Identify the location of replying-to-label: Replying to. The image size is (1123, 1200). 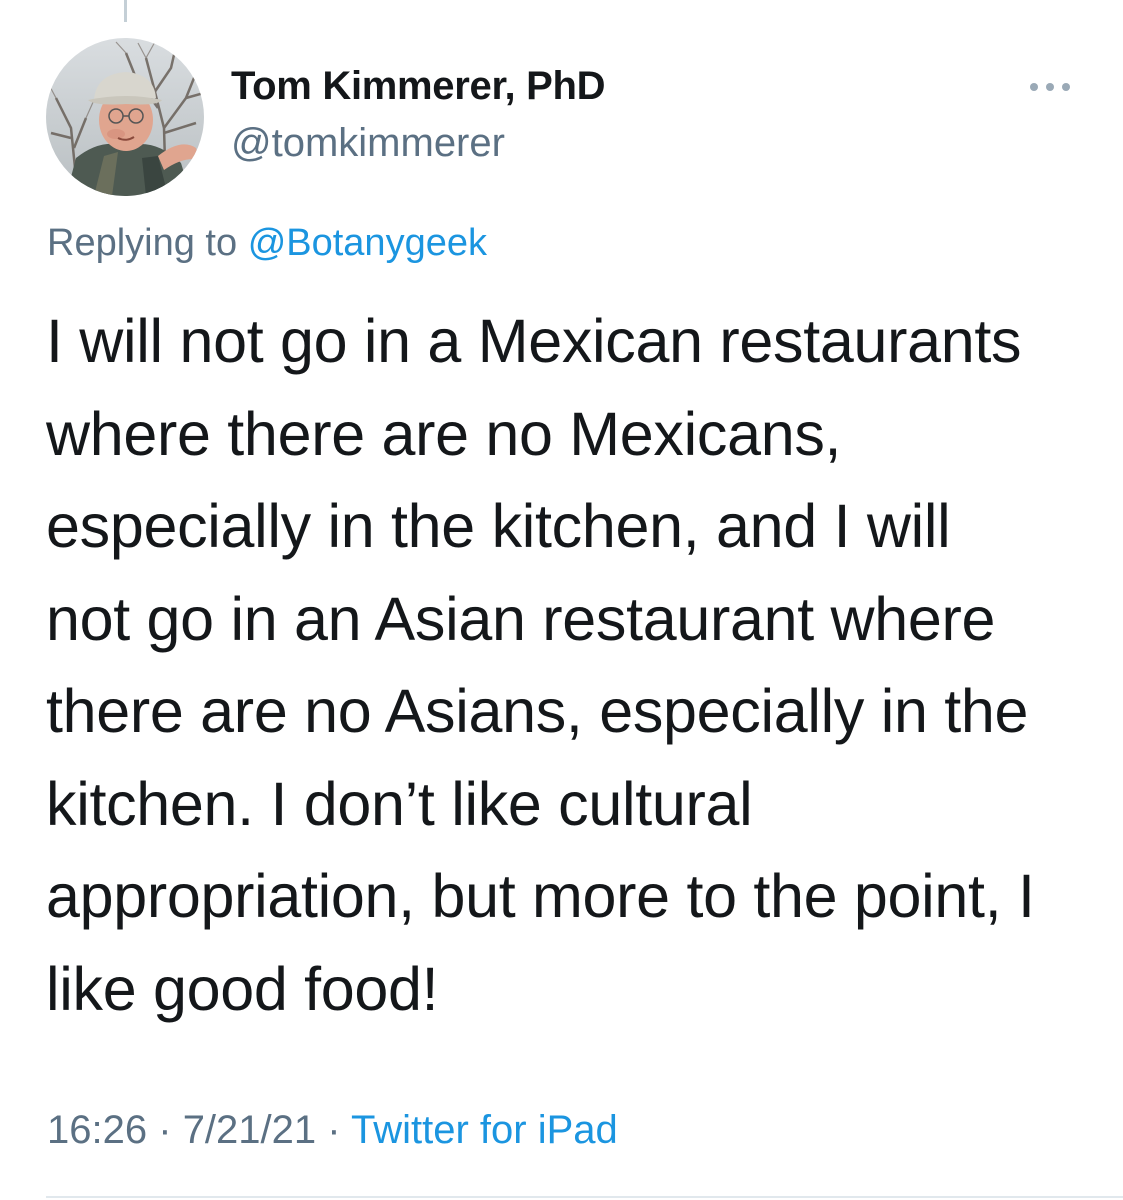
(142, 243).